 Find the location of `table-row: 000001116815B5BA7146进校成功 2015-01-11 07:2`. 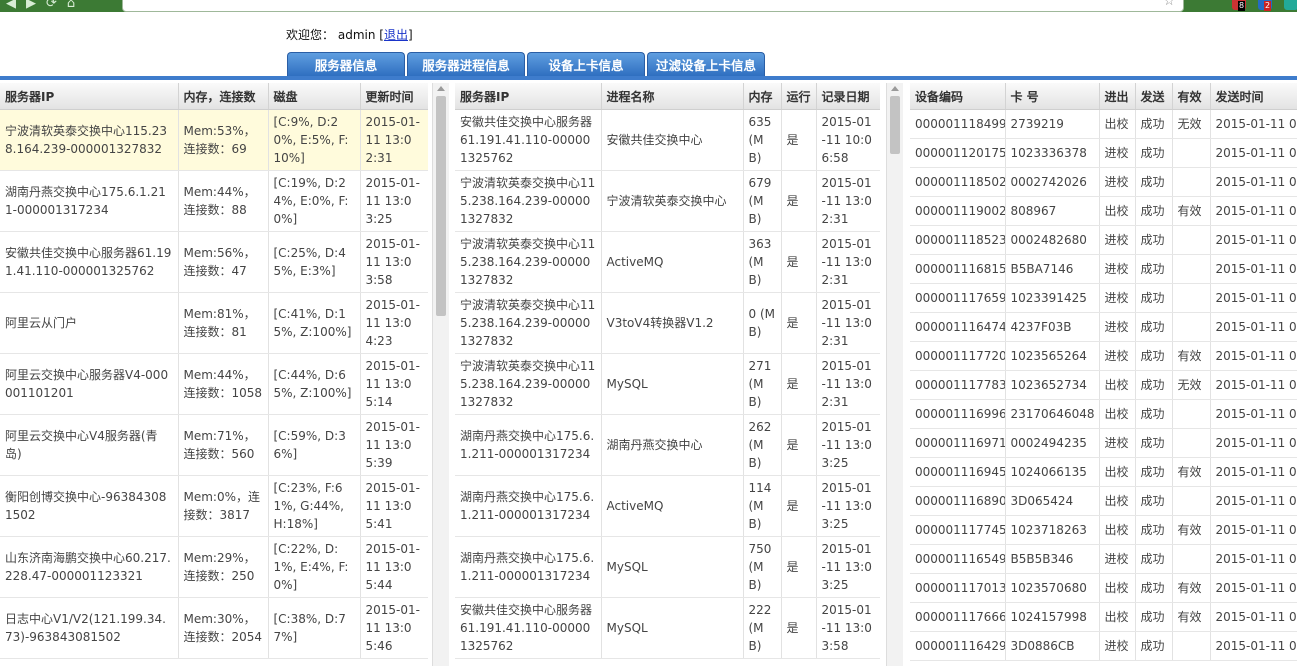

table-row: 000001116815B5BA7146进校成功 2015-01-11 07:2 is located at coordinates (1103, 269).